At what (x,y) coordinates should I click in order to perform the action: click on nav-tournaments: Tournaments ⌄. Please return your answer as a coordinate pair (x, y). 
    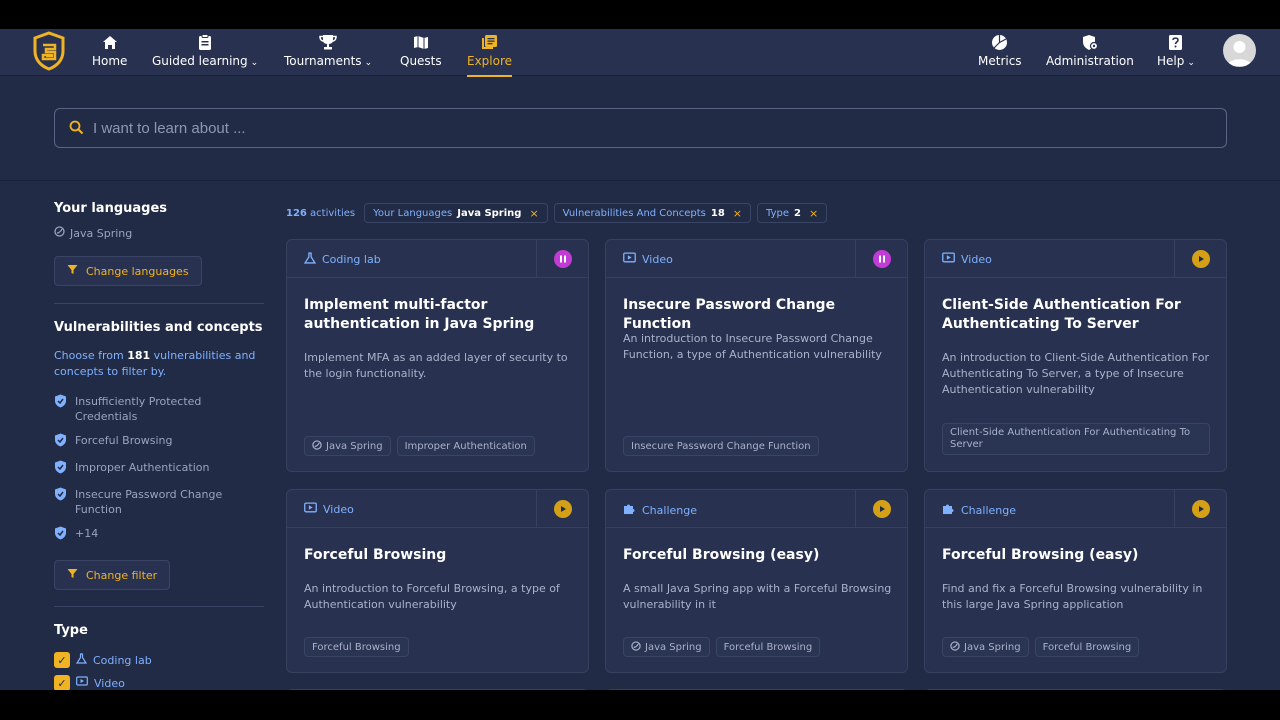
    Looking at the image, I should click on (328, 53).